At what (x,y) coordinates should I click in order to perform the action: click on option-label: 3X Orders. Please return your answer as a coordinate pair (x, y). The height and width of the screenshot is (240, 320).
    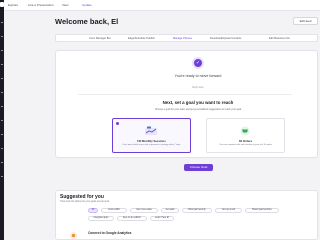
    Looking at the image, I should click on (245, 141).